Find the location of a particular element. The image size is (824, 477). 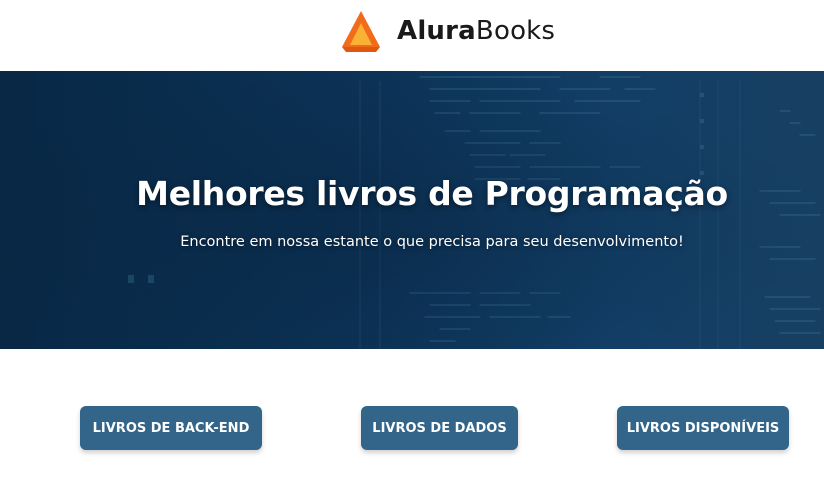

brand-logo: AluraBooks is located at coordinates (447, 31).